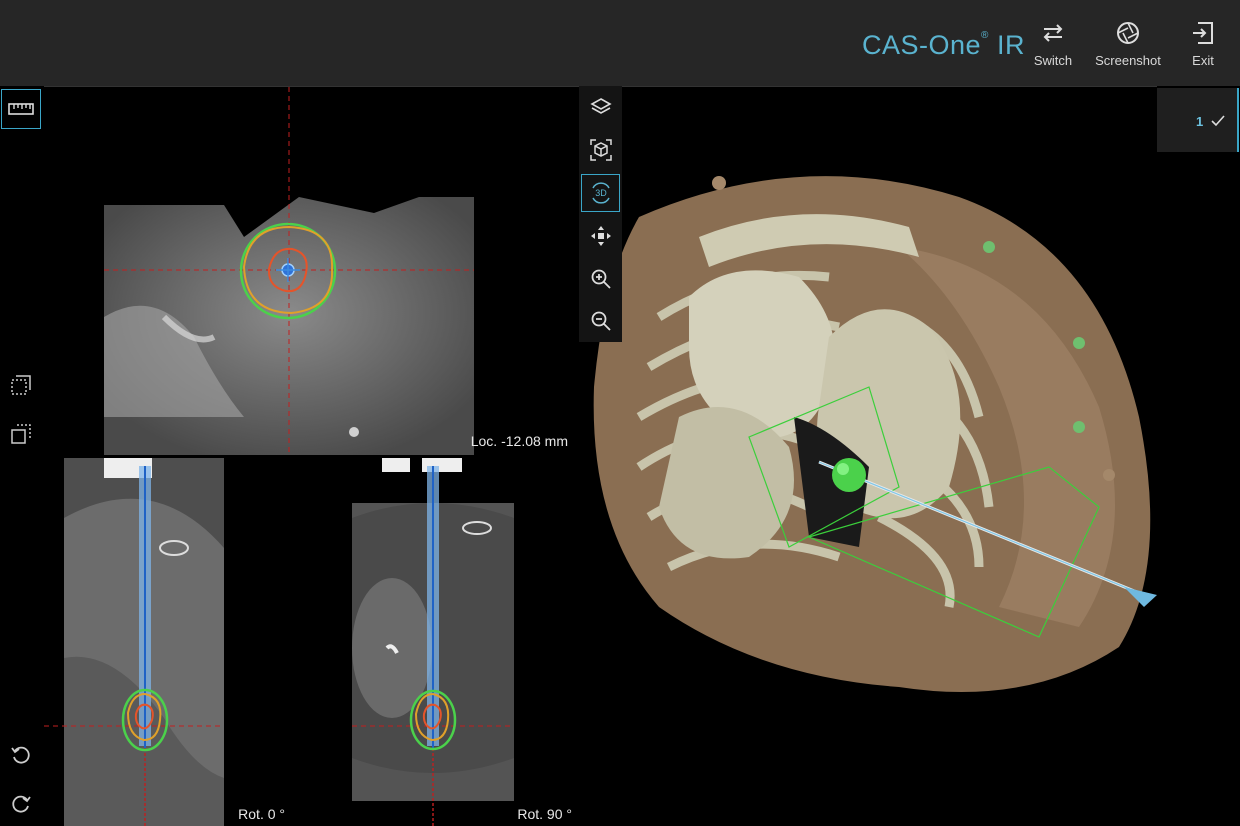 This screenshot has height=826, width=1240. What do you see at coordinates (1128, 60) in the screenshot?
I see `screenshot-label: Screenshot` at bounding box center [1128, 60].